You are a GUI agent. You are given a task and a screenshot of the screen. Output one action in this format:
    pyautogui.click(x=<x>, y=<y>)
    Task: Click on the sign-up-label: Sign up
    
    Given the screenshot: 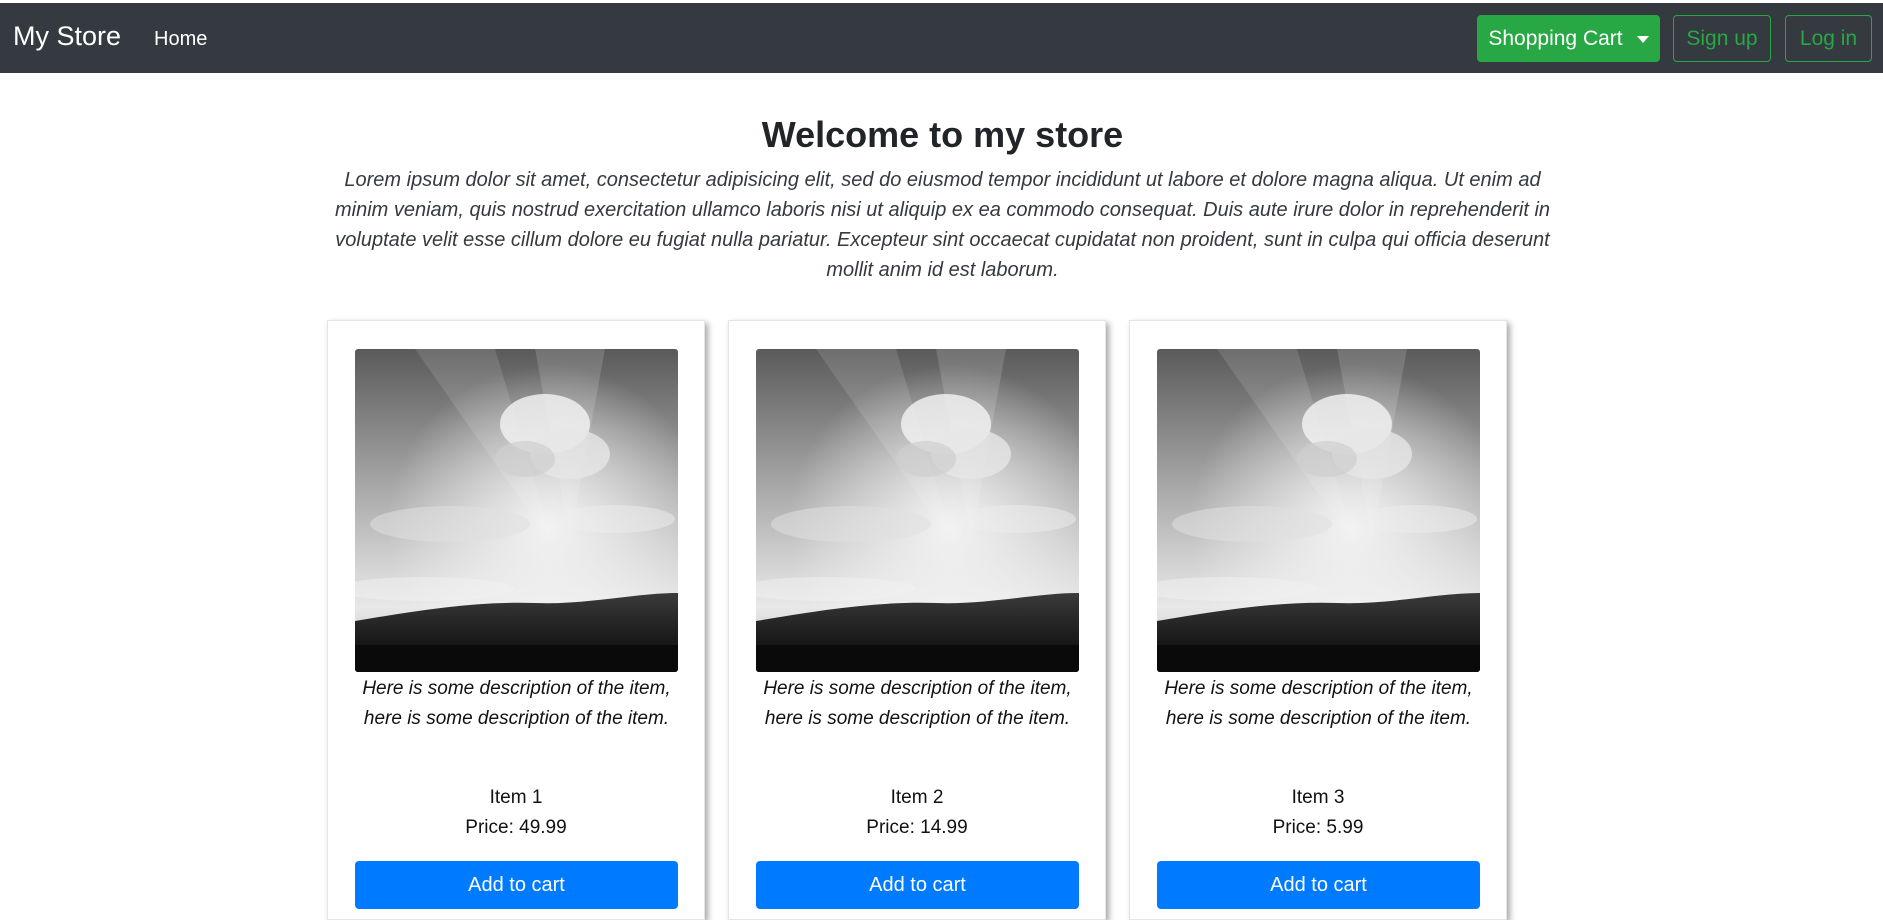 What is the action you would take?
    pyautogui.click(x=1722, y=38)
    